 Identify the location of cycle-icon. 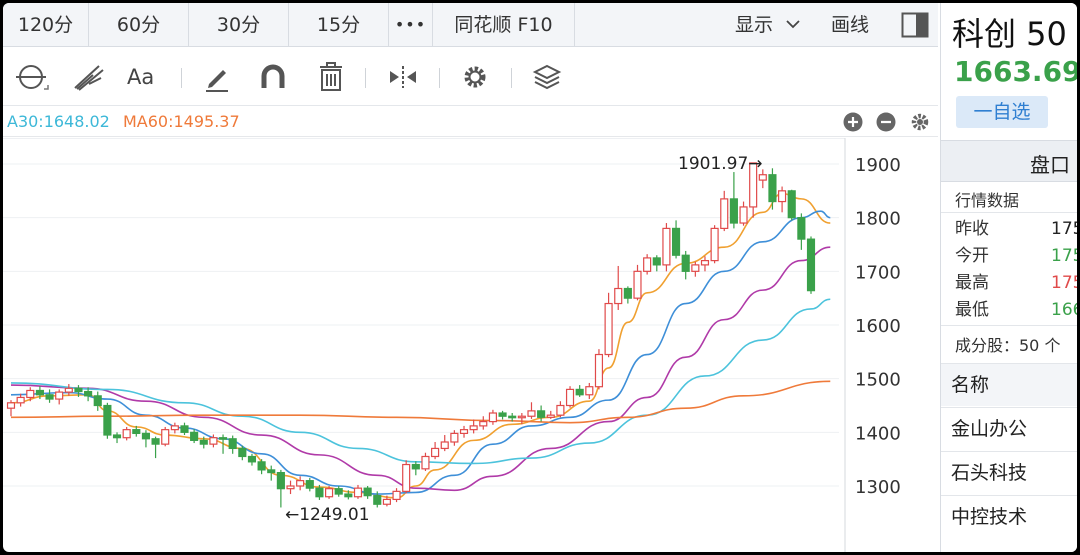
(32, 77).